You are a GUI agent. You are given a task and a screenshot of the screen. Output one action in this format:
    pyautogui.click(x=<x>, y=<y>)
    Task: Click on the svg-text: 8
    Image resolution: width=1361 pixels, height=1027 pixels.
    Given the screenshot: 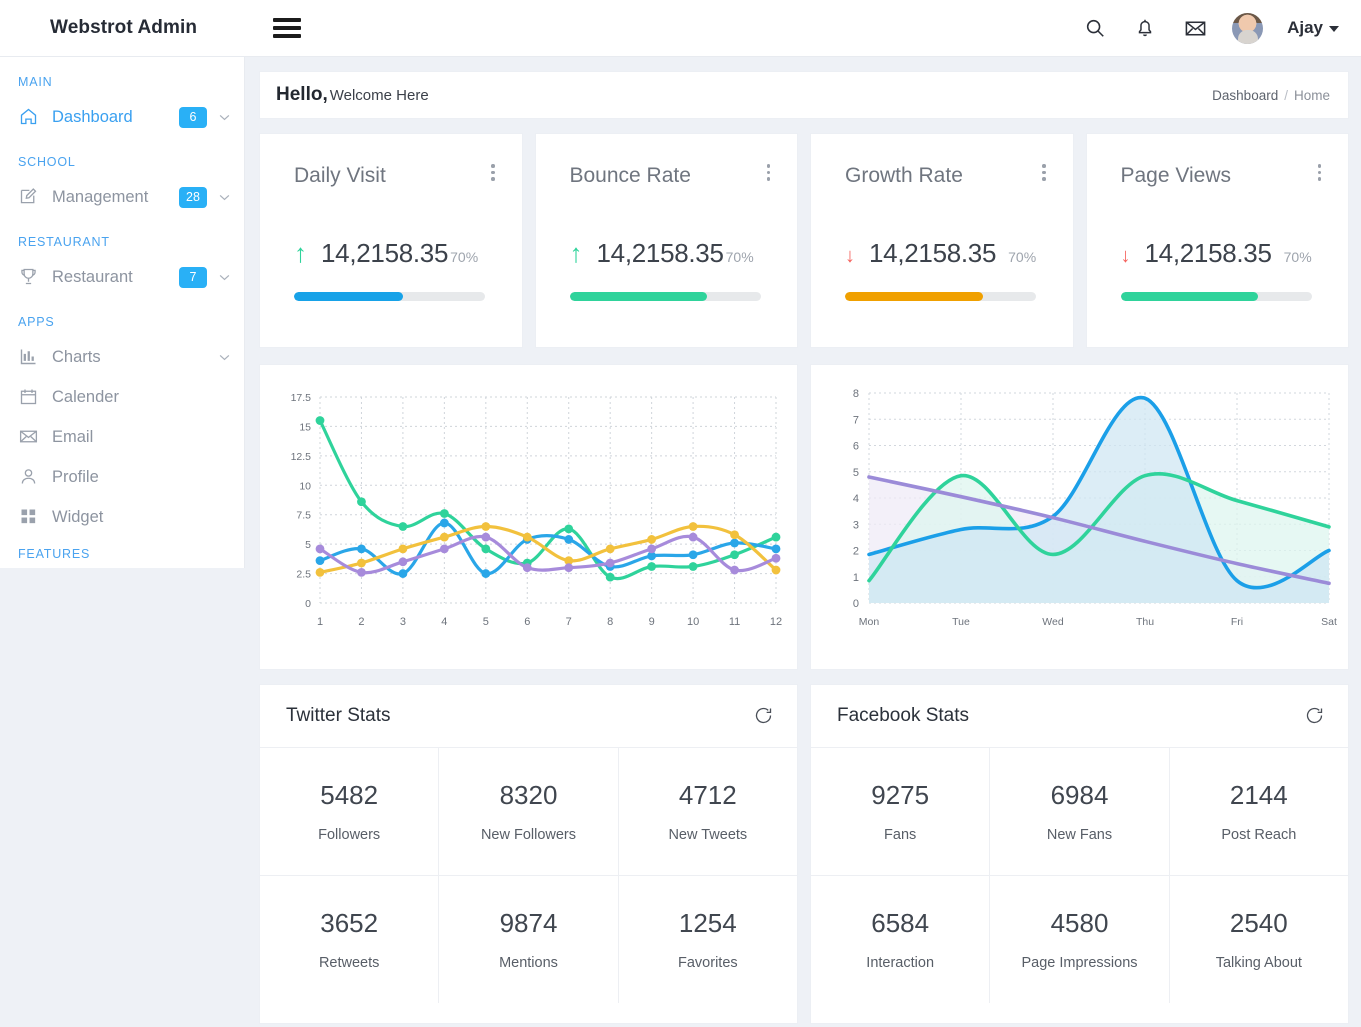 What is the action you would take?
    pyautogui.click(x=856, y=394)
    